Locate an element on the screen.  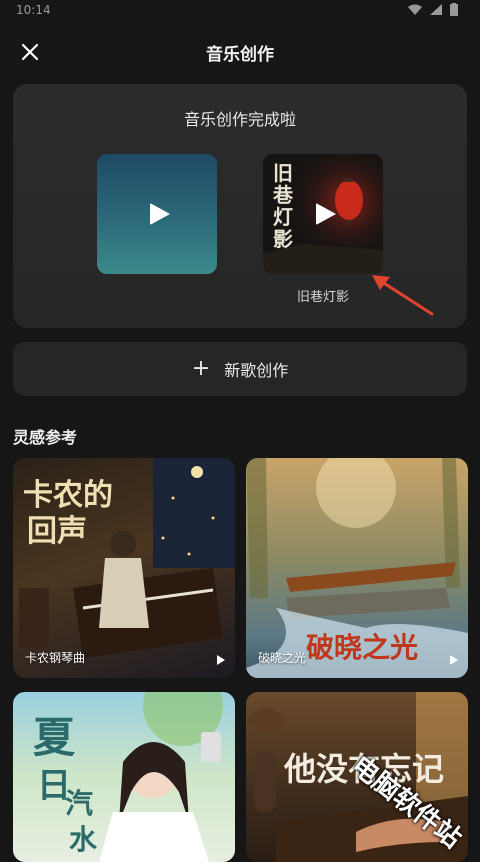
card-art-char-3: 汽 is located at coordinates (79, 803).